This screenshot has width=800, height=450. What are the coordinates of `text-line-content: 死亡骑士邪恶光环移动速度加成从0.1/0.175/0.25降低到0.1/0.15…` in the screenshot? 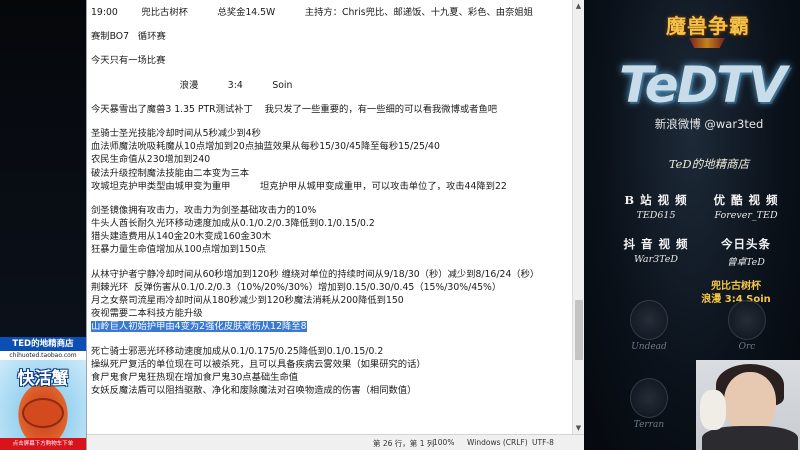 It's located at (237, 351).